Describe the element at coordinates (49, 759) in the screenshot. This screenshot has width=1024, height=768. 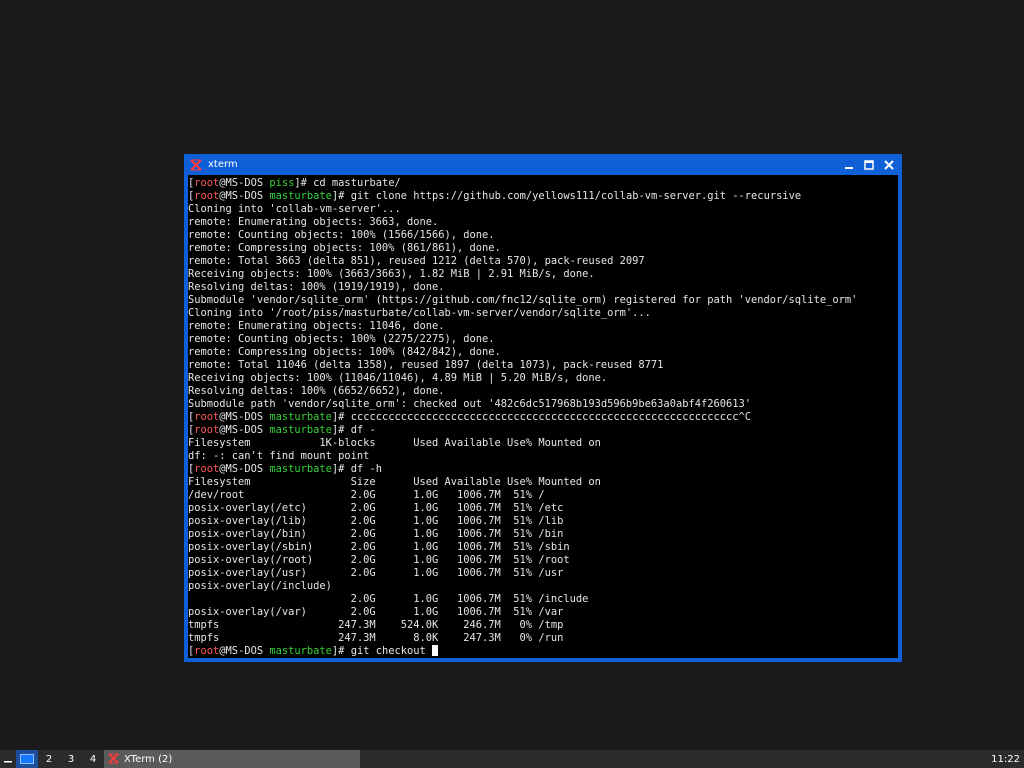
I see `workspace-2-button: 2` at that location.